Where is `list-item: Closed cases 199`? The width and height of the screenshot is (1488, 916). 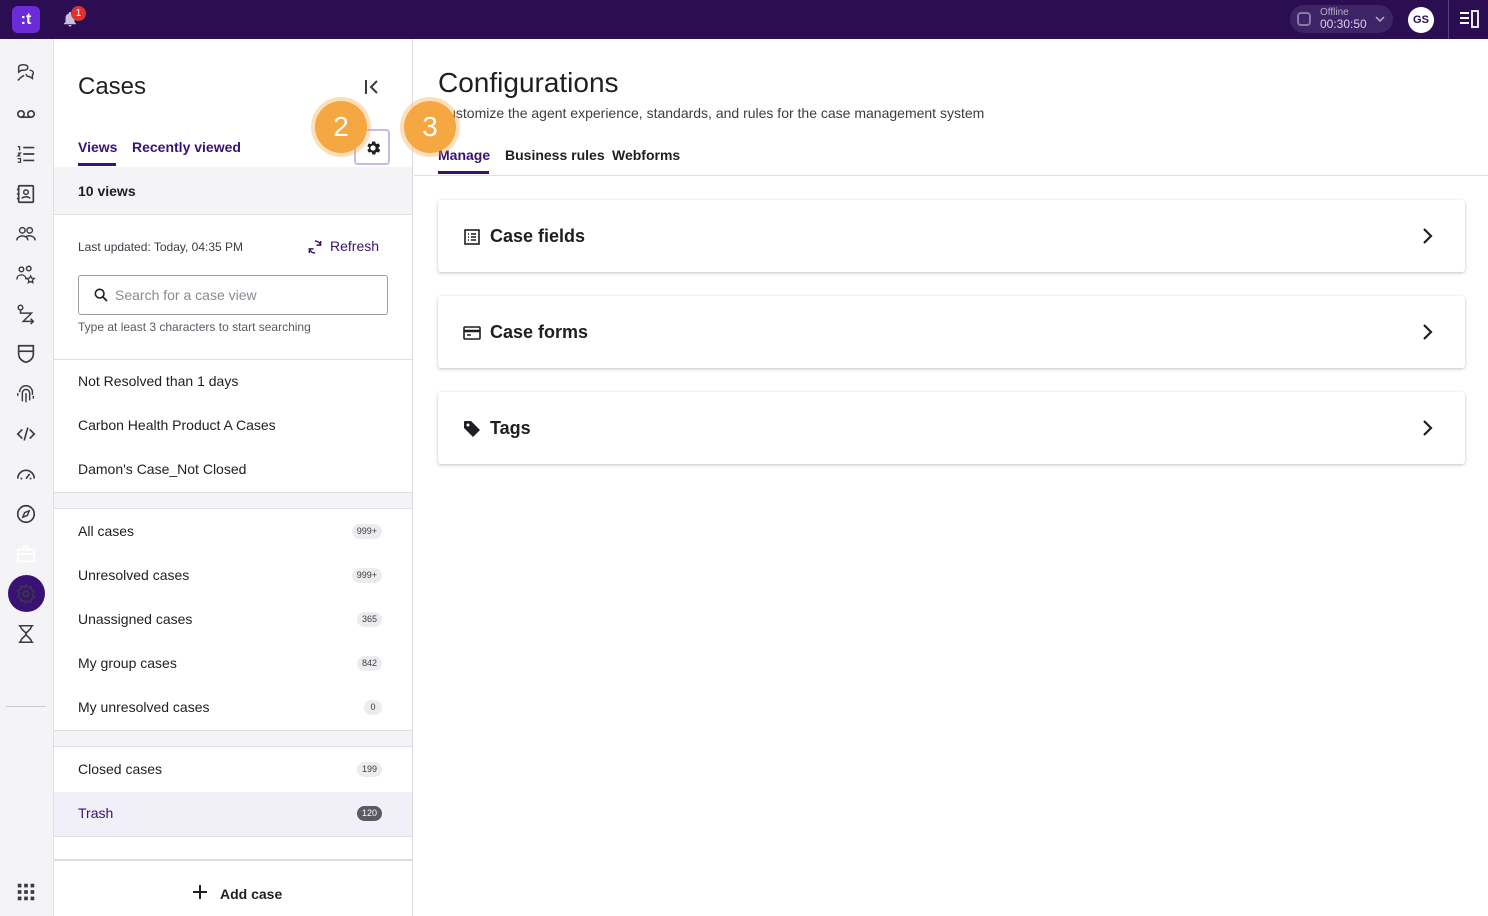 list-item: Closed cases 199 is located at coordinates (233, 770).